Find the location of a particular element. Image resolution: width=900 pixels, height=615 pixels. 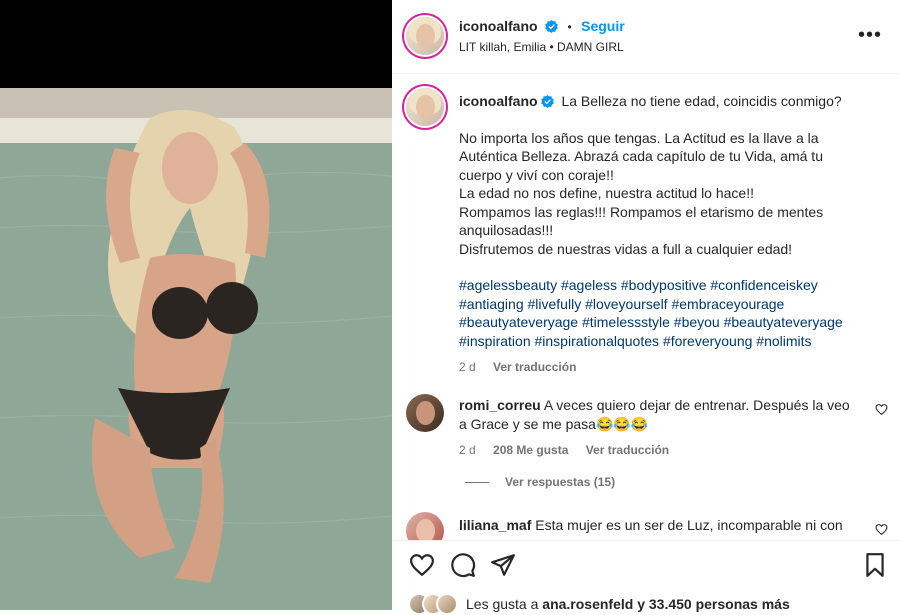

replies-line is located at coordinates (477, 483).